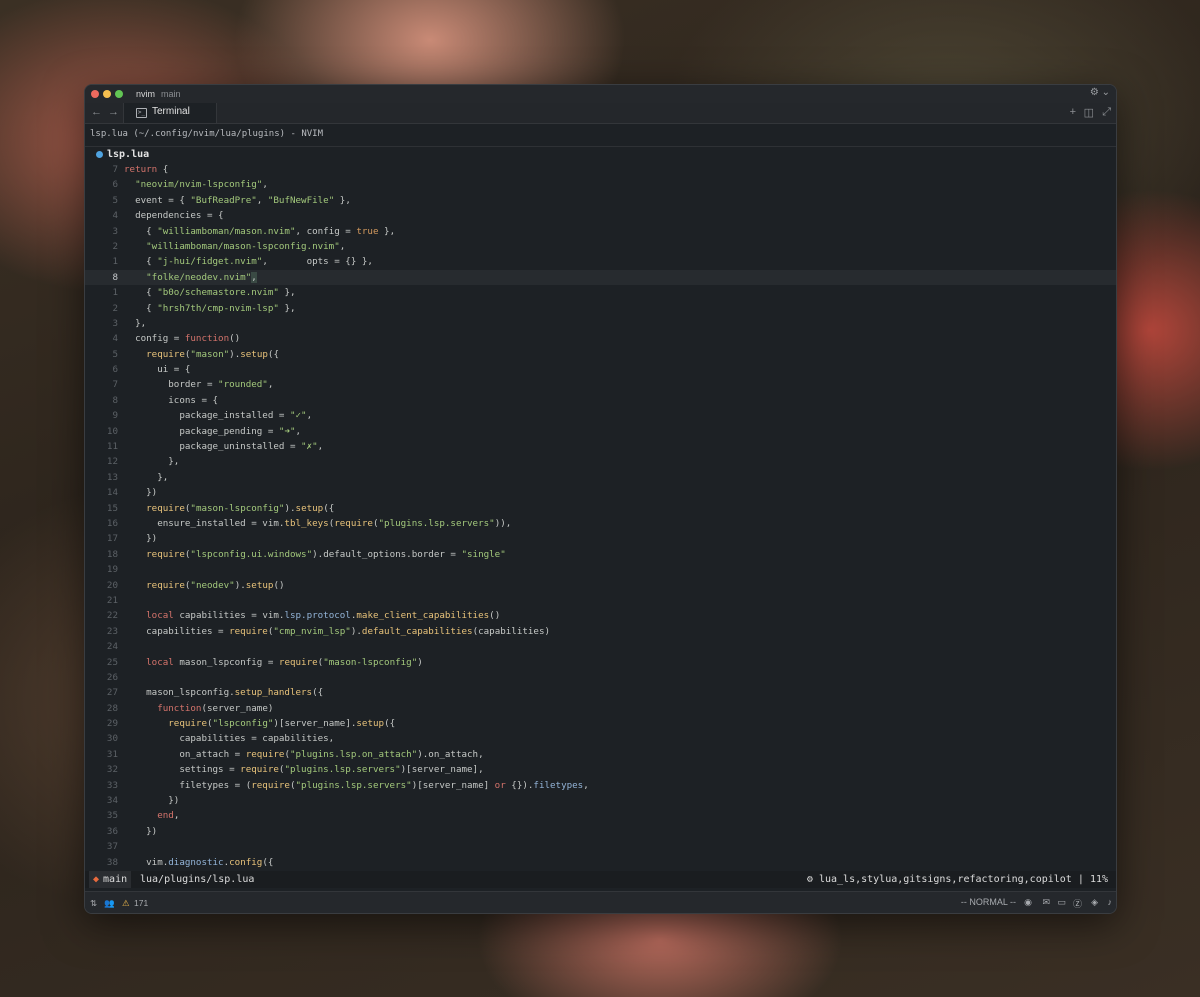 The height and width of the screenshot is (997, 1200). What do you see at coordinates (600, 323) in the screenshot?
I see `code-line: 3 },` at bounding box center [600, 323].